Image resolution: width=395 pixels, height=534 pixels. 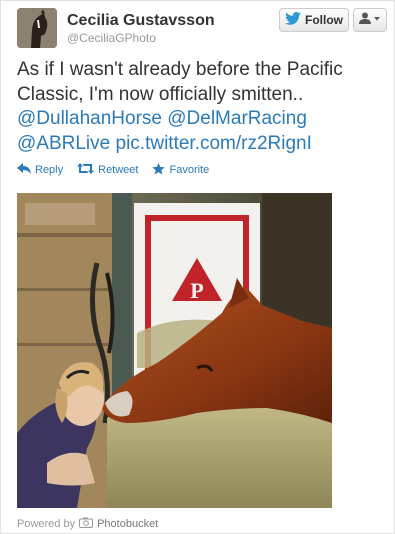 I want to click on user-actions-dropdown, so click(x=370, y=20).